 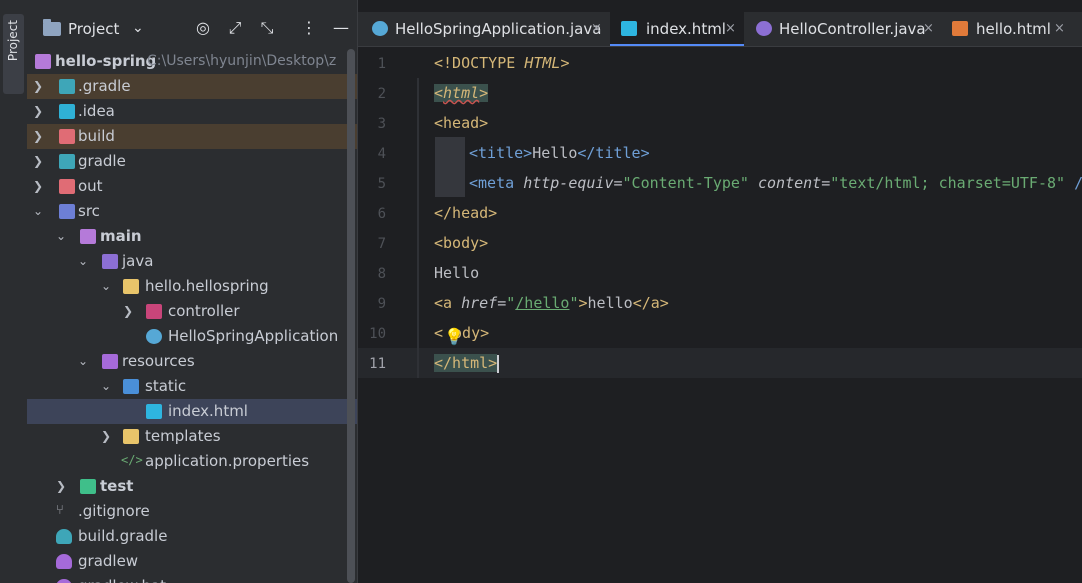 I want to click on line-number: 2, so click(x=381, y=94).